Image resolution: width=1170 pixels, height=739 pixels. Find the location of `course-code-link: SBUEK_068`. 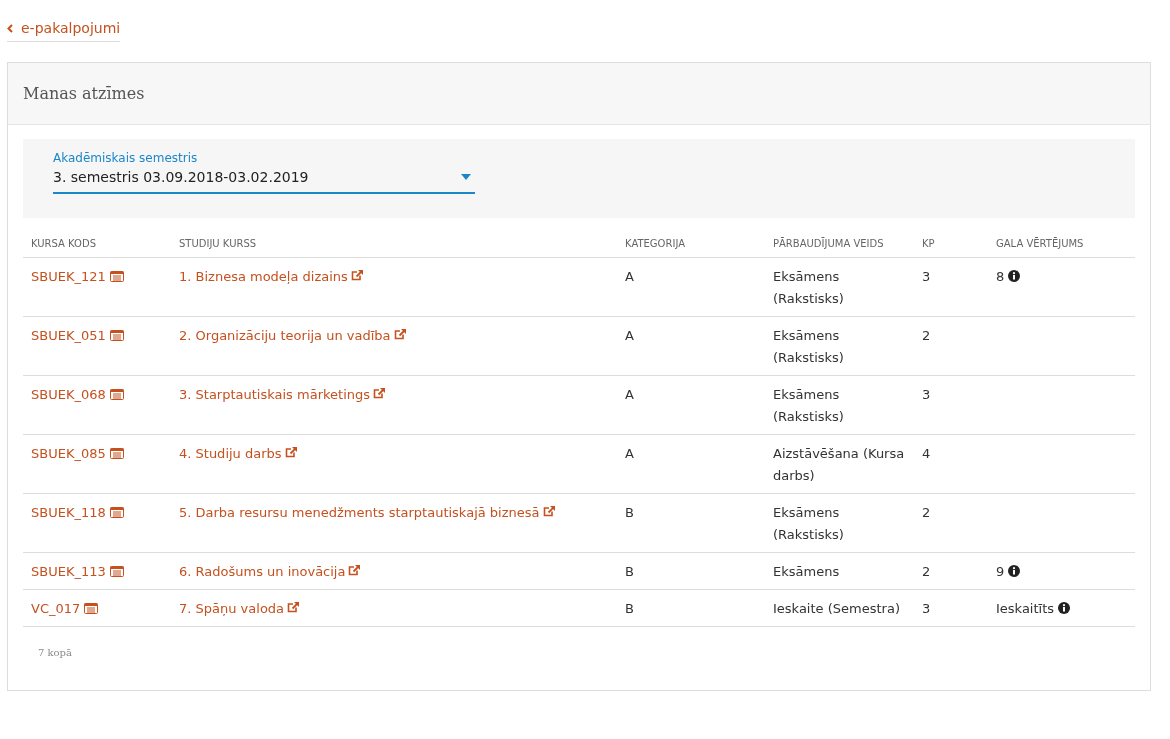

course-code-link: SBUEK_068 is located at coordinates (68, 394).